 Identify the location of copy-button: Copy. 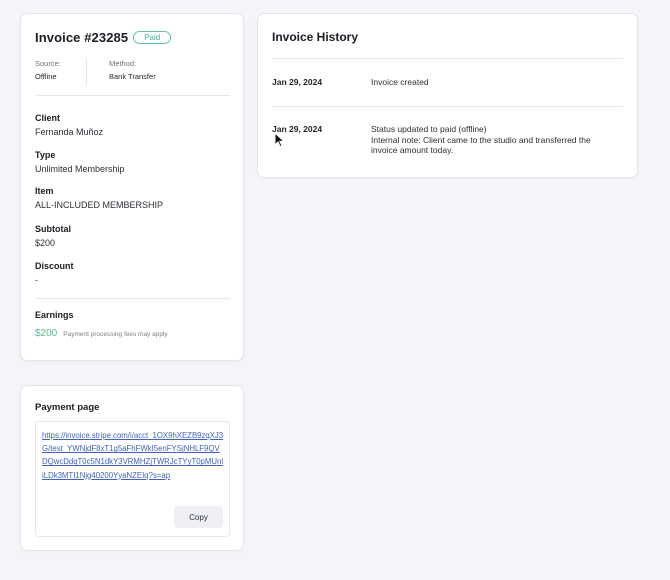
(198, 517).